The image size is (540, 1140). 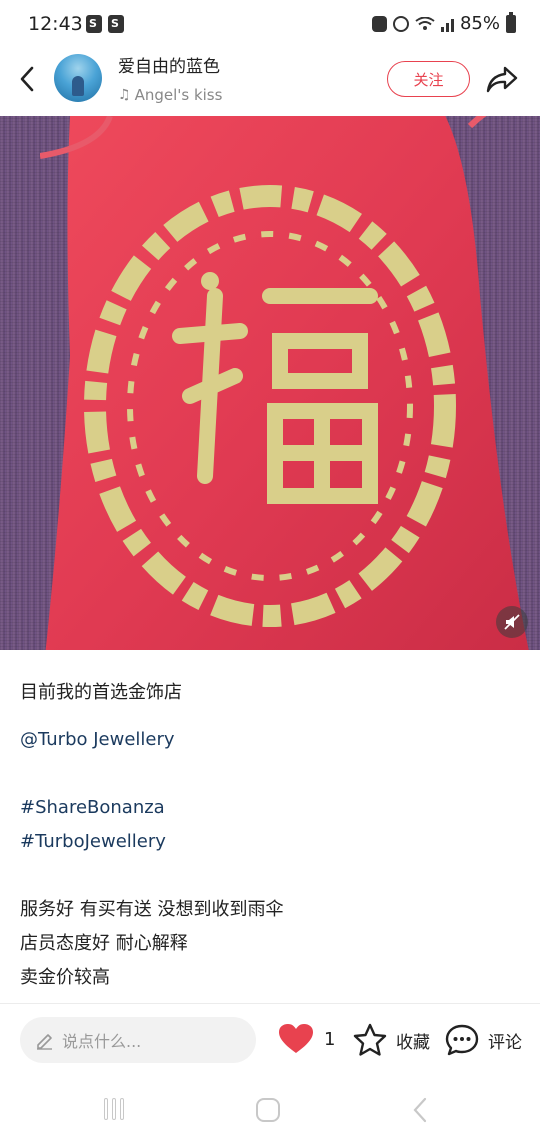 I want to click on recent-apps-button, so click(x=114, y=1109).